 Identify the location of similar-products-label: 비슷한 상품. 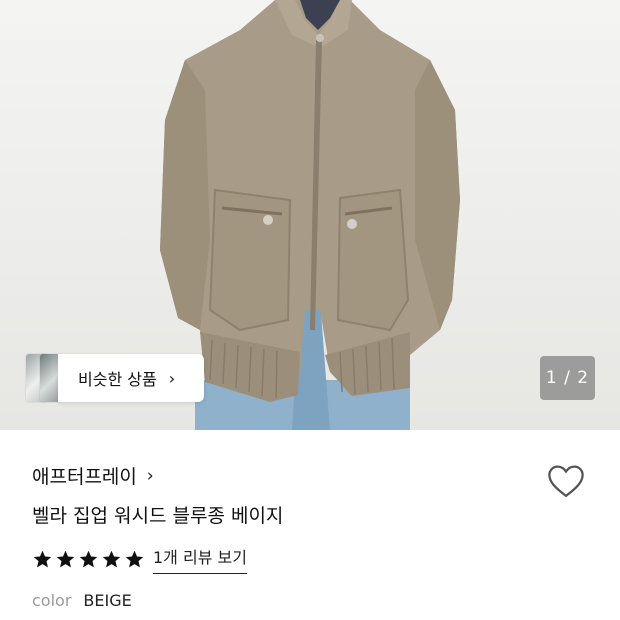
(117, 379).